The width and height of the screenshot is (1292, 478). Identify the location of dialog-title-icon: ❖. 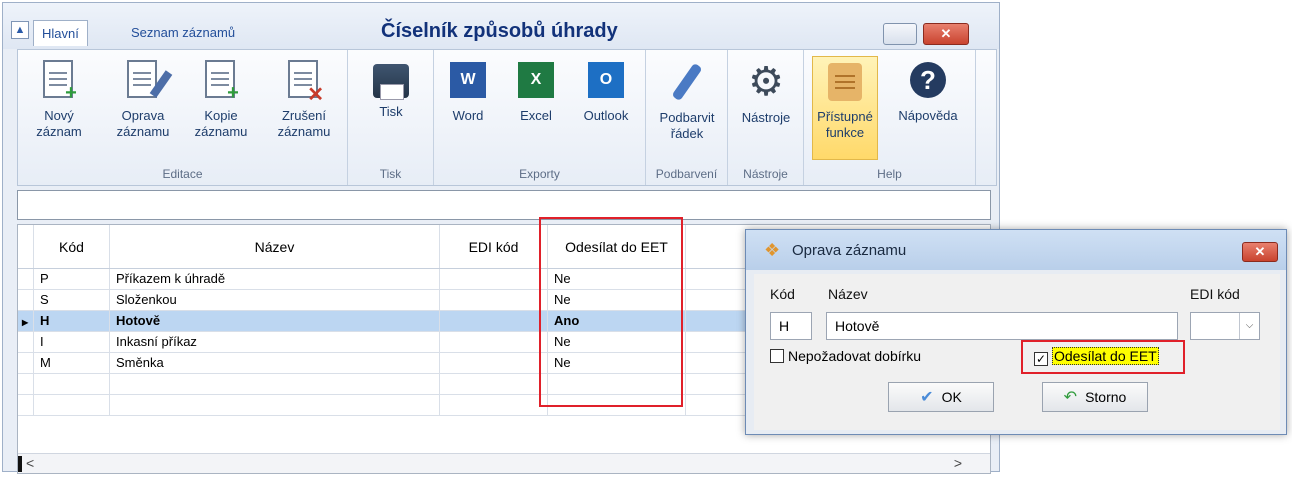
(772, 250).